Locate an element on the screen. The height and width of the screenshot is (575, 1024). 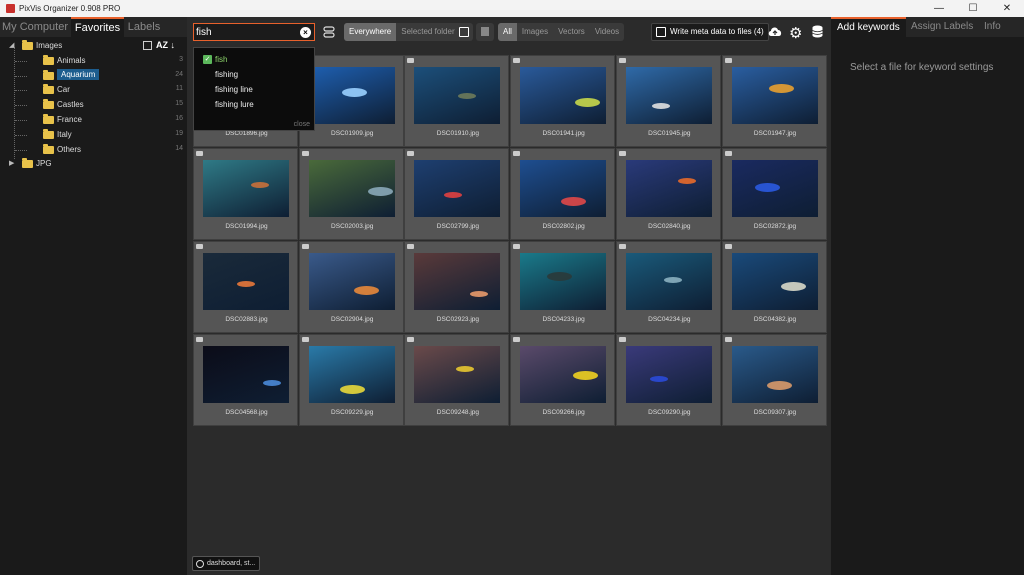
image-tile: DSC02799.jpg is located at coordinates (457, 194).